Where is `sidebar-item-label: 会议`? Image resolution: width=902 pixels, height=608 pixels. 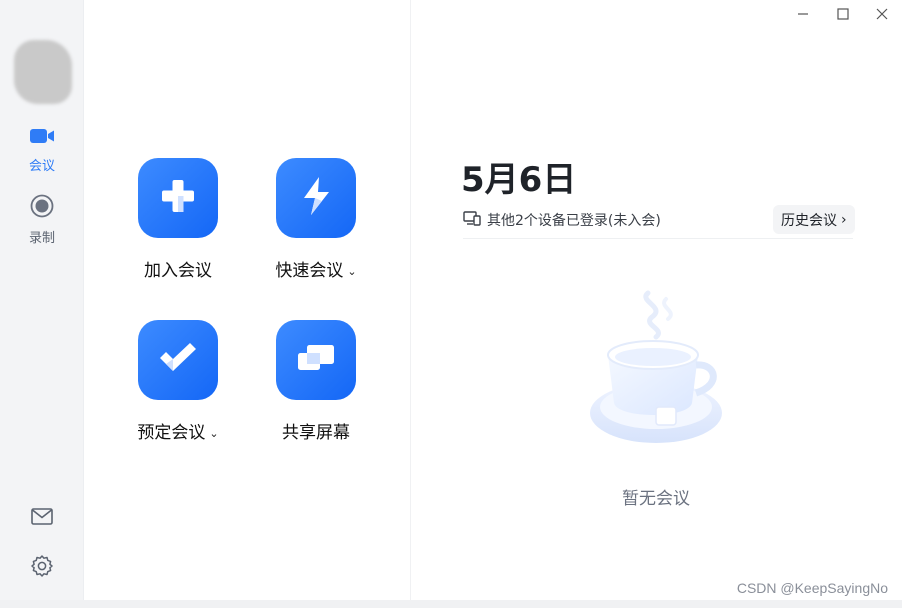 sidebar-item-label: 会议 is located at coordinates (41, 166).